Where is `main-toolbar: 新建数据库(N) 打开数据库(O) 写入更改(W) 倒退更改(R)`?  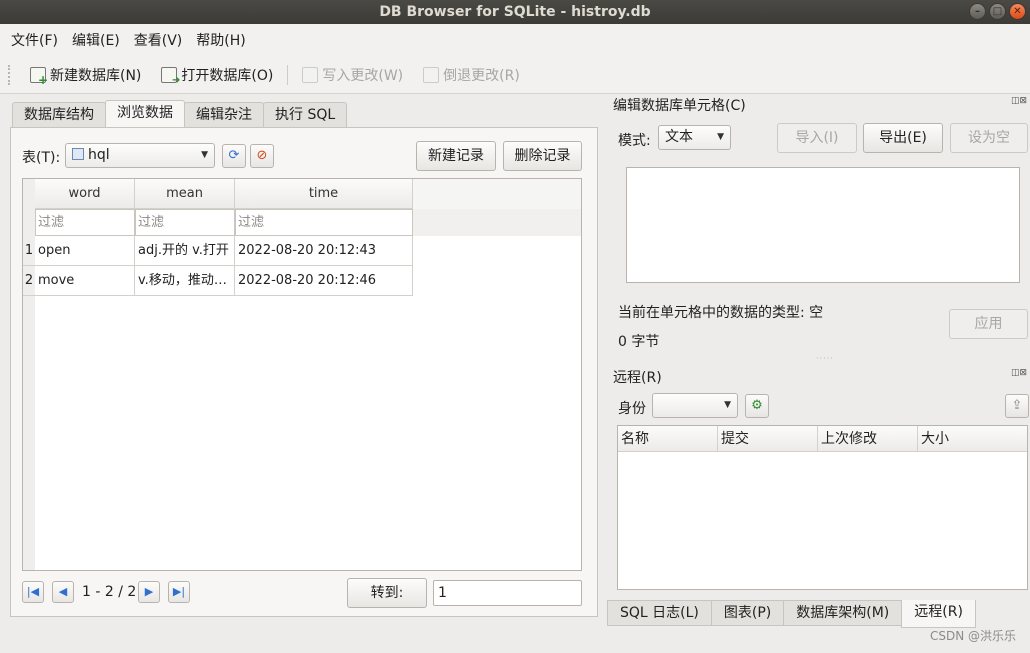
main-toolbar: 新建数据库(N) 打开数据库(O) 写入更改(W) 倒退更改(R) is located at coordinates (515, 75).